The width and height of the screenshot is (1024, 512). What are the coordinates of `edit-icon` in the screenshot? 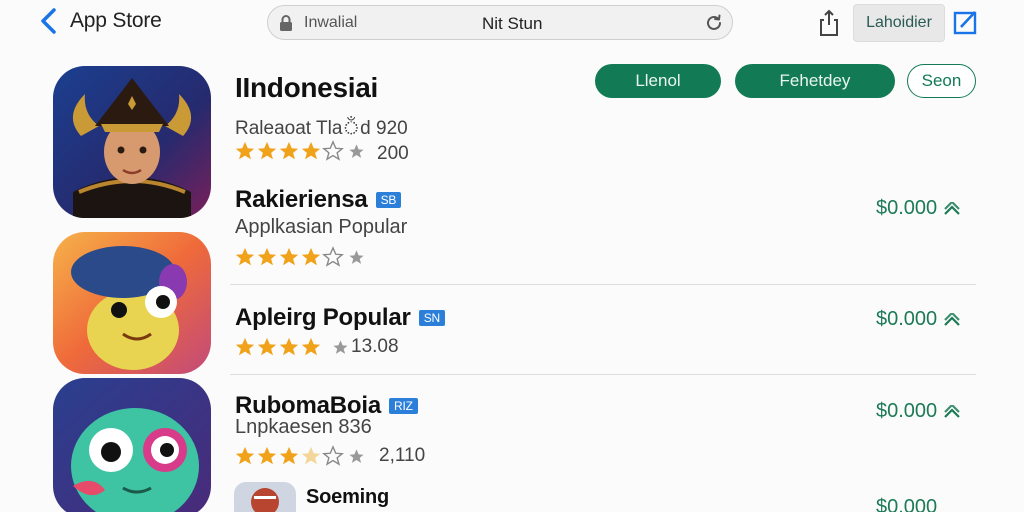 It's located at (966, 22).